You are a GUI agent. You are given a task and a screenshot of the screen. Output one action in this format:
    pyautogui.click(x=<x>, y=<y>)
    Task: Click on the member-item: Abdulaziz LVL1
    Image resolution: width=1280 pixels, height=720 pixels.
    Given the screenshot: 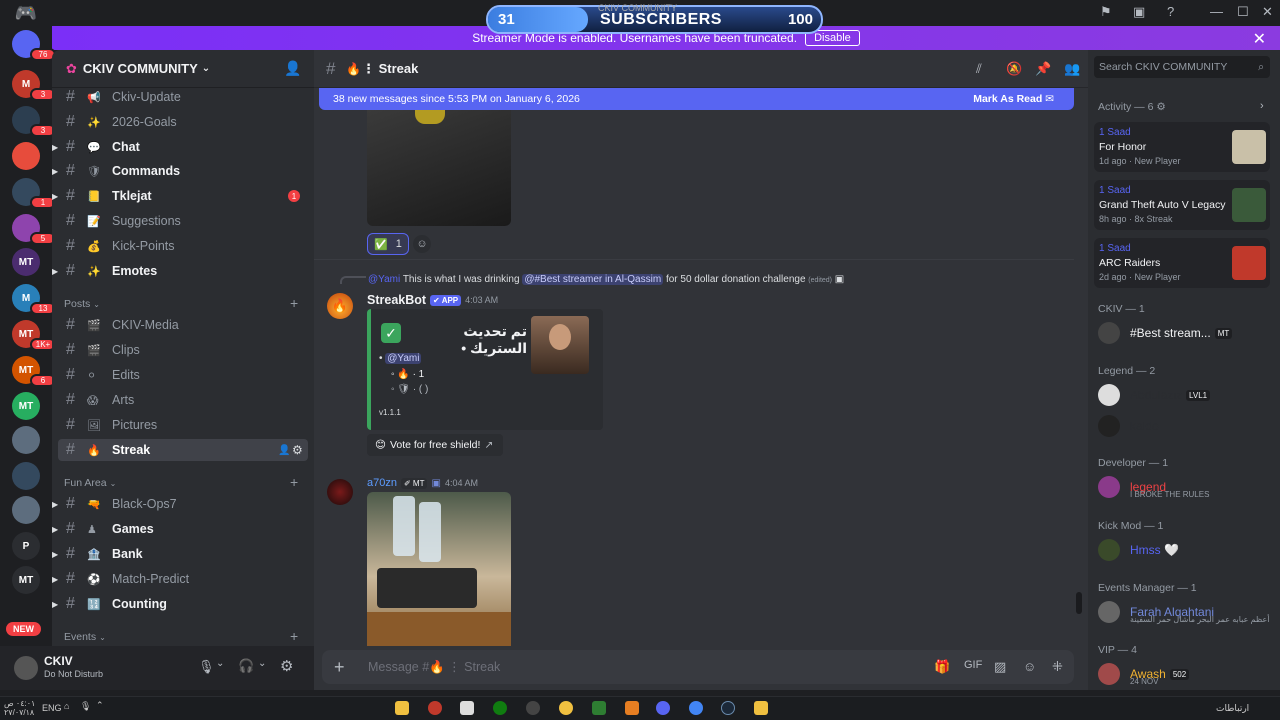 What is the action you would take?
    pyautogui.click(x=1186, y=395)
    